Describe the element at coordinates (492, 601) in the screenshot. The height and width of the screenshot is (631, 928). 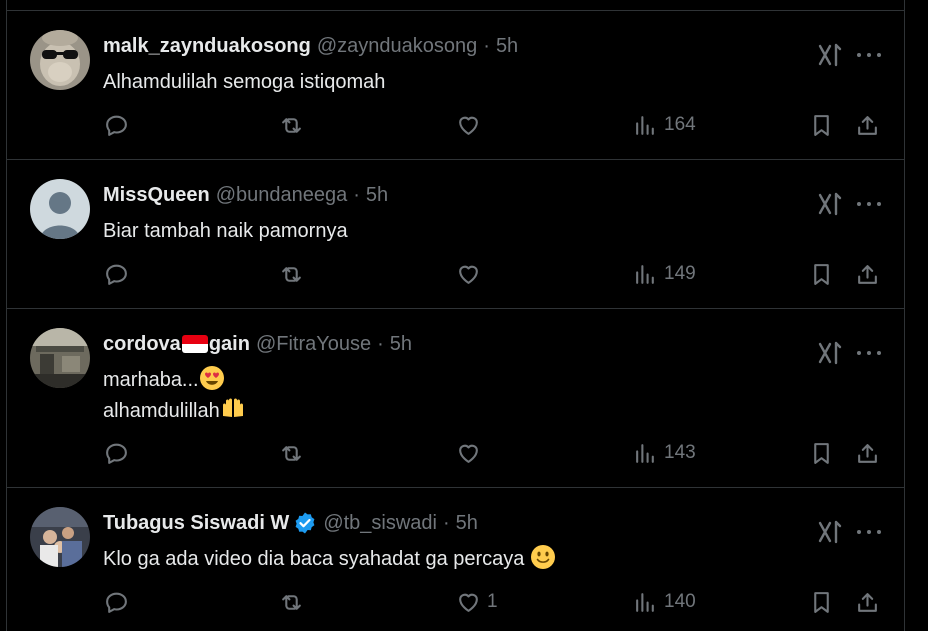
I see `like-count: 1` at that location.